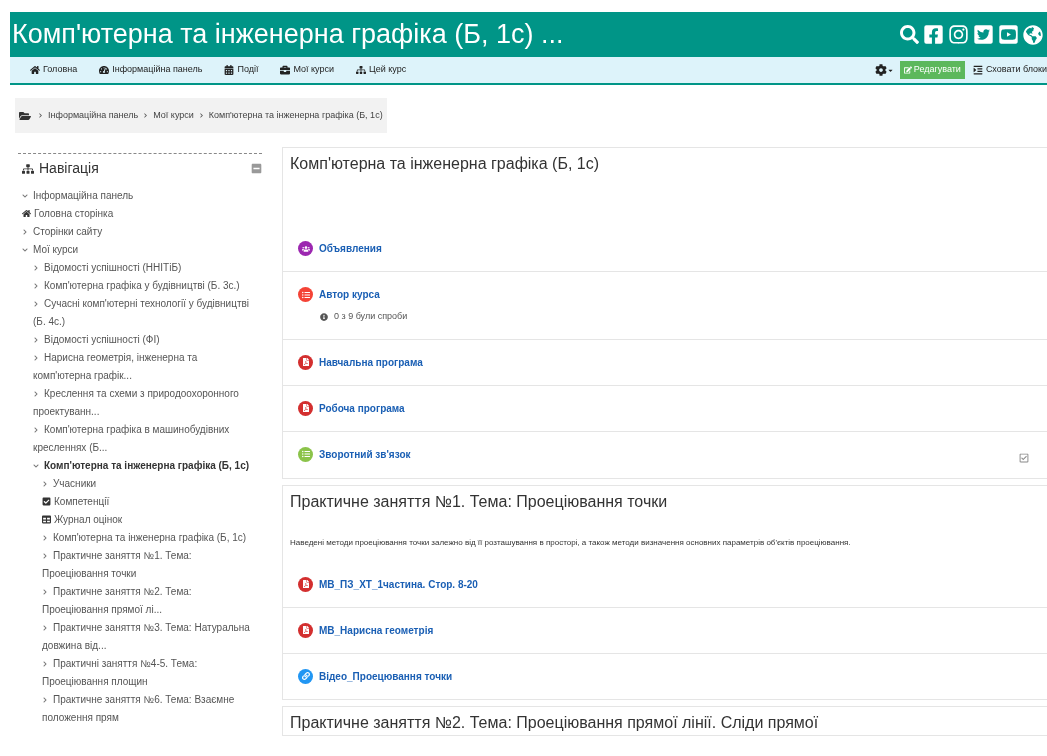  What do you see at coordinates (983, 34) in the screenshot?
I see `twitter-icon` at bounding box center [983, 34].